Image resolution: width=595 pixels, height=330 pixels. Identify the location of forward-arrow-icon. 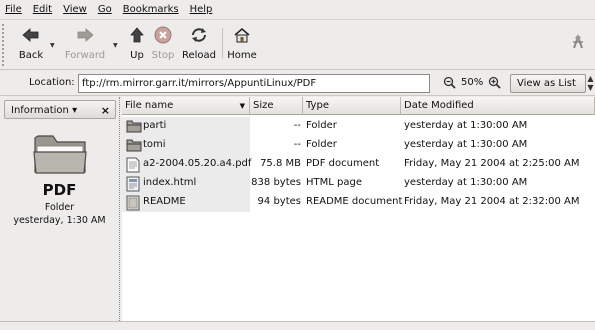
(85, 35).